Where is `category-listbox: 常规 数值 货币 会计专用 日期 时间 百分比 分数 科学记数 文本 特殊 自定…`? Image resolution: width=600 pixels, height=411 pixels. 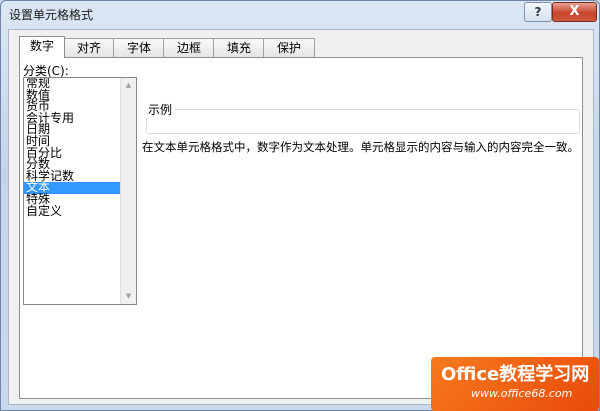
category-listbox: 常规 数值 货币 会计专用 日期 时间 百分比 分数 科学记数 文本 特殊 自定… is located at coordinates (80, 191).